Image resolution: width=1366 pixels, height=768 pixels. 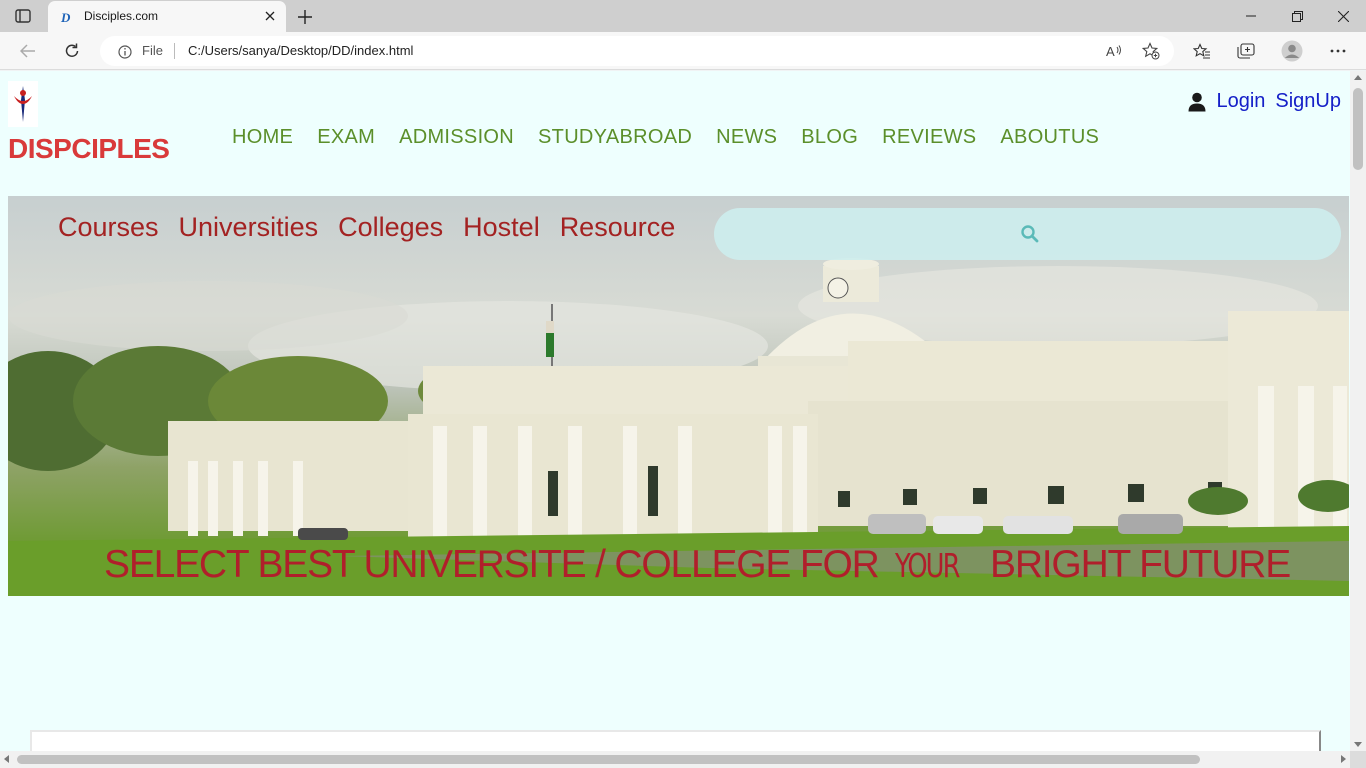 What do you see at coordinates (1110, 51) in the screenshot?
I see `svg-text: A` at bounding box center [1110, 51].